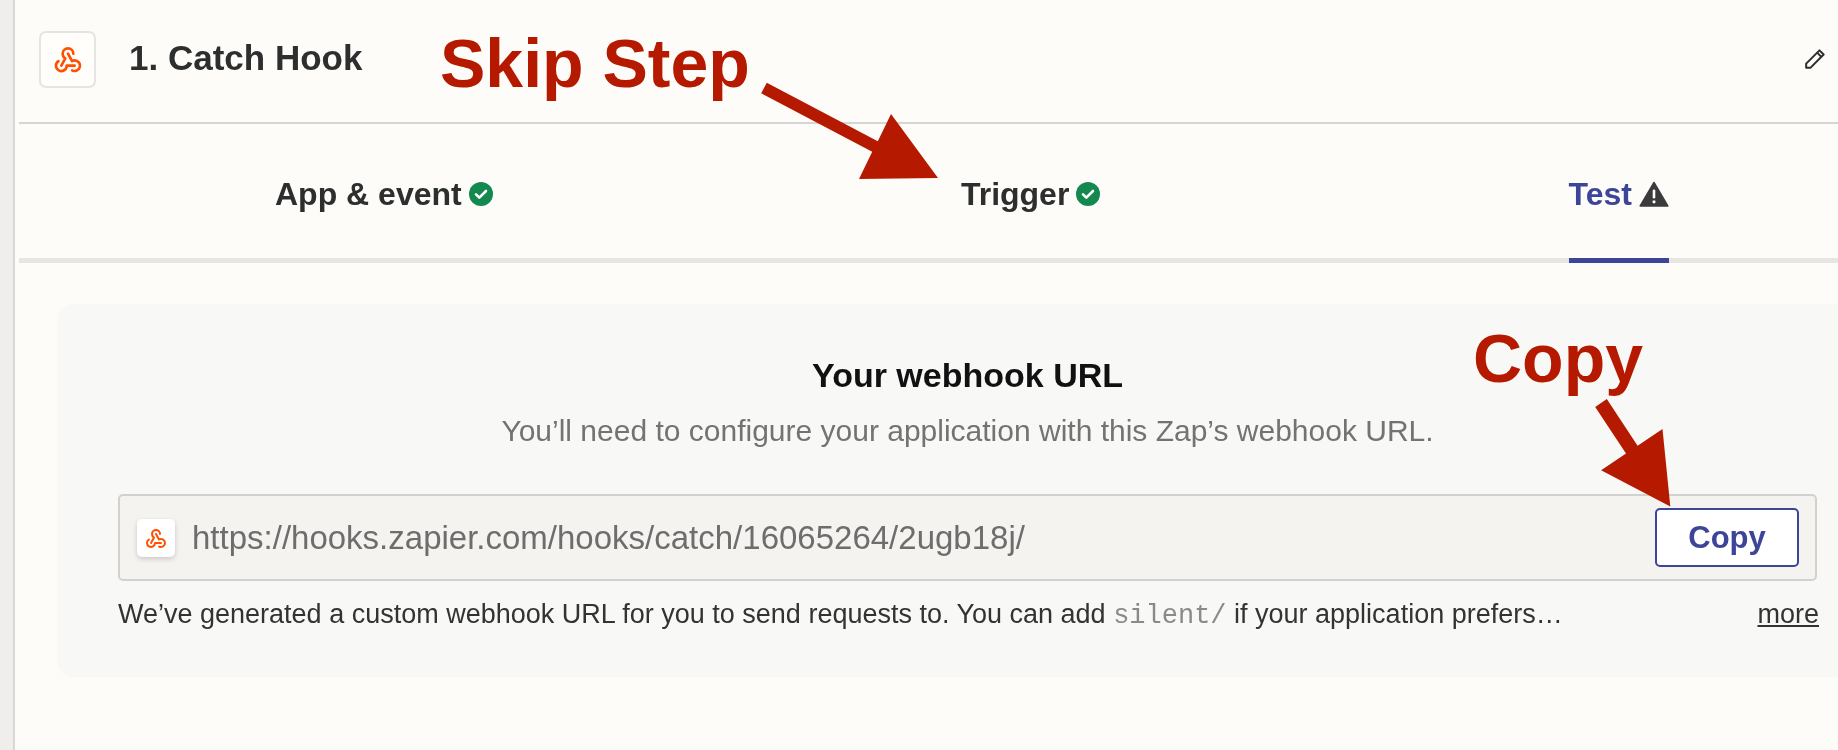 Image resolution: width=1838 pixels, height=750 pixels. What do you see at coordinates (1030, 219) in the screenshot?
I see `tab: Trigger` at bounding box center [1030, 219].